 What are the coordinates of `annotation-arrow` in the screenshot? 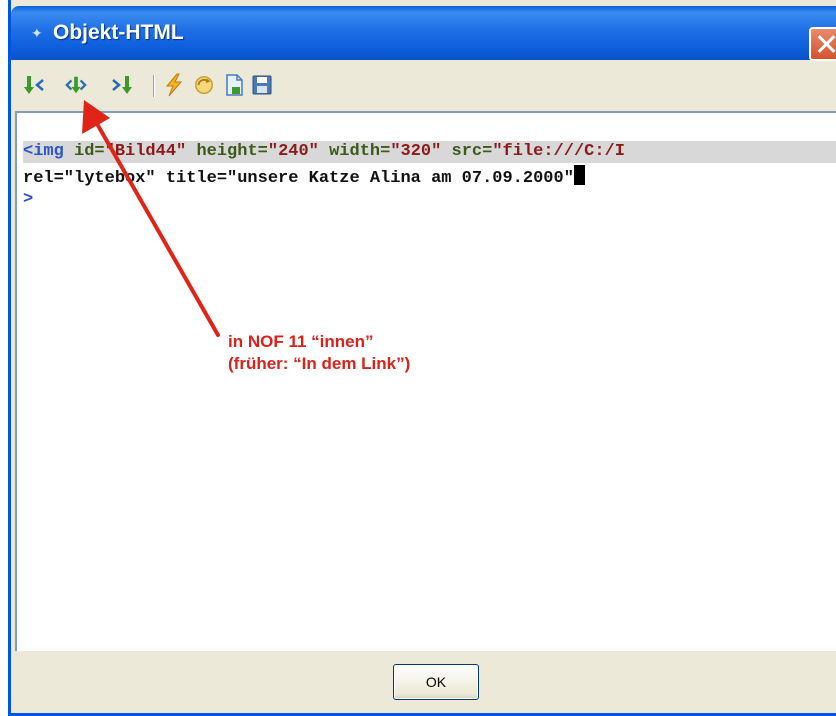 It's located at (151, 218).